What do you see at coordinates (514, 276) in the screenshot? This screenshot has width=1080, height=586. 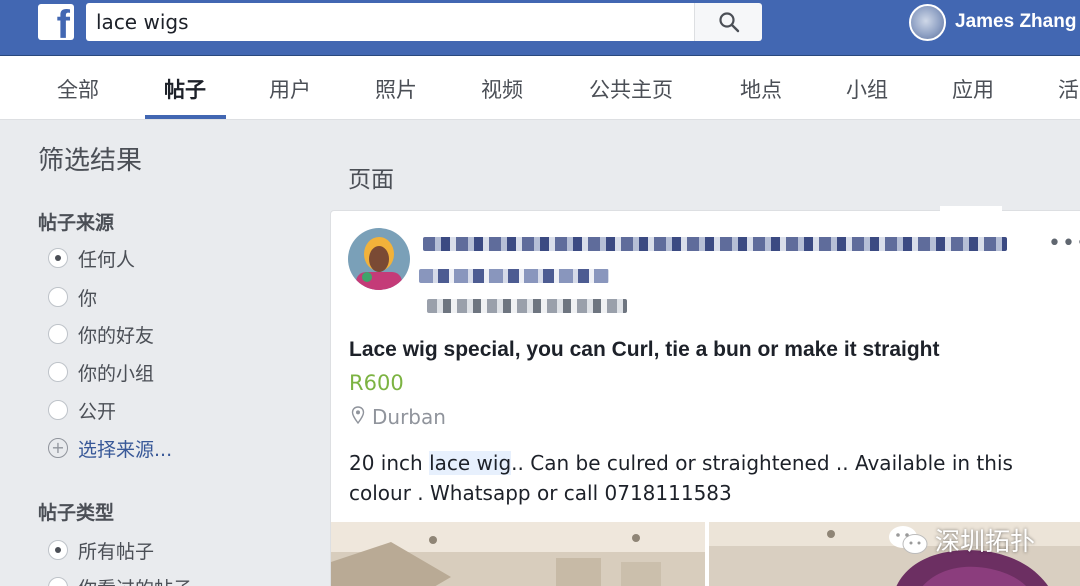 I see `blurred-page-link` at bounding box center [514, 276].